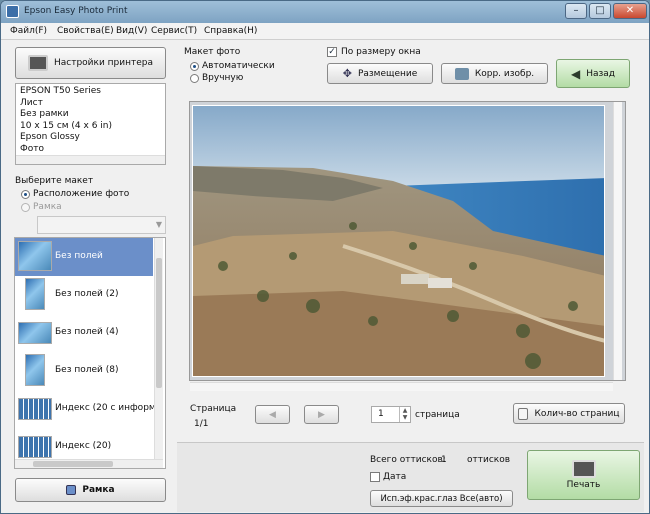  Describe the element at coordinates (194, 78) in the screenshot. I see `photo-layout-radio-manual` at that location.